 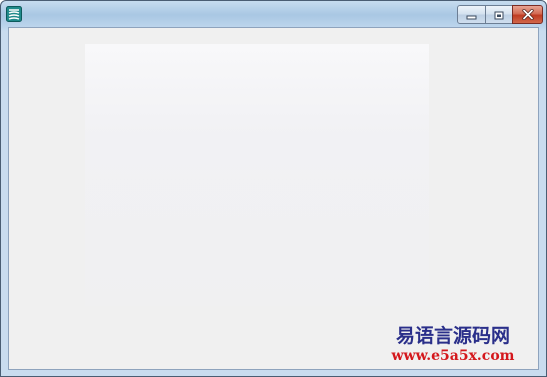 I want to click on app-logo-icon, so click(x=14, y=14).